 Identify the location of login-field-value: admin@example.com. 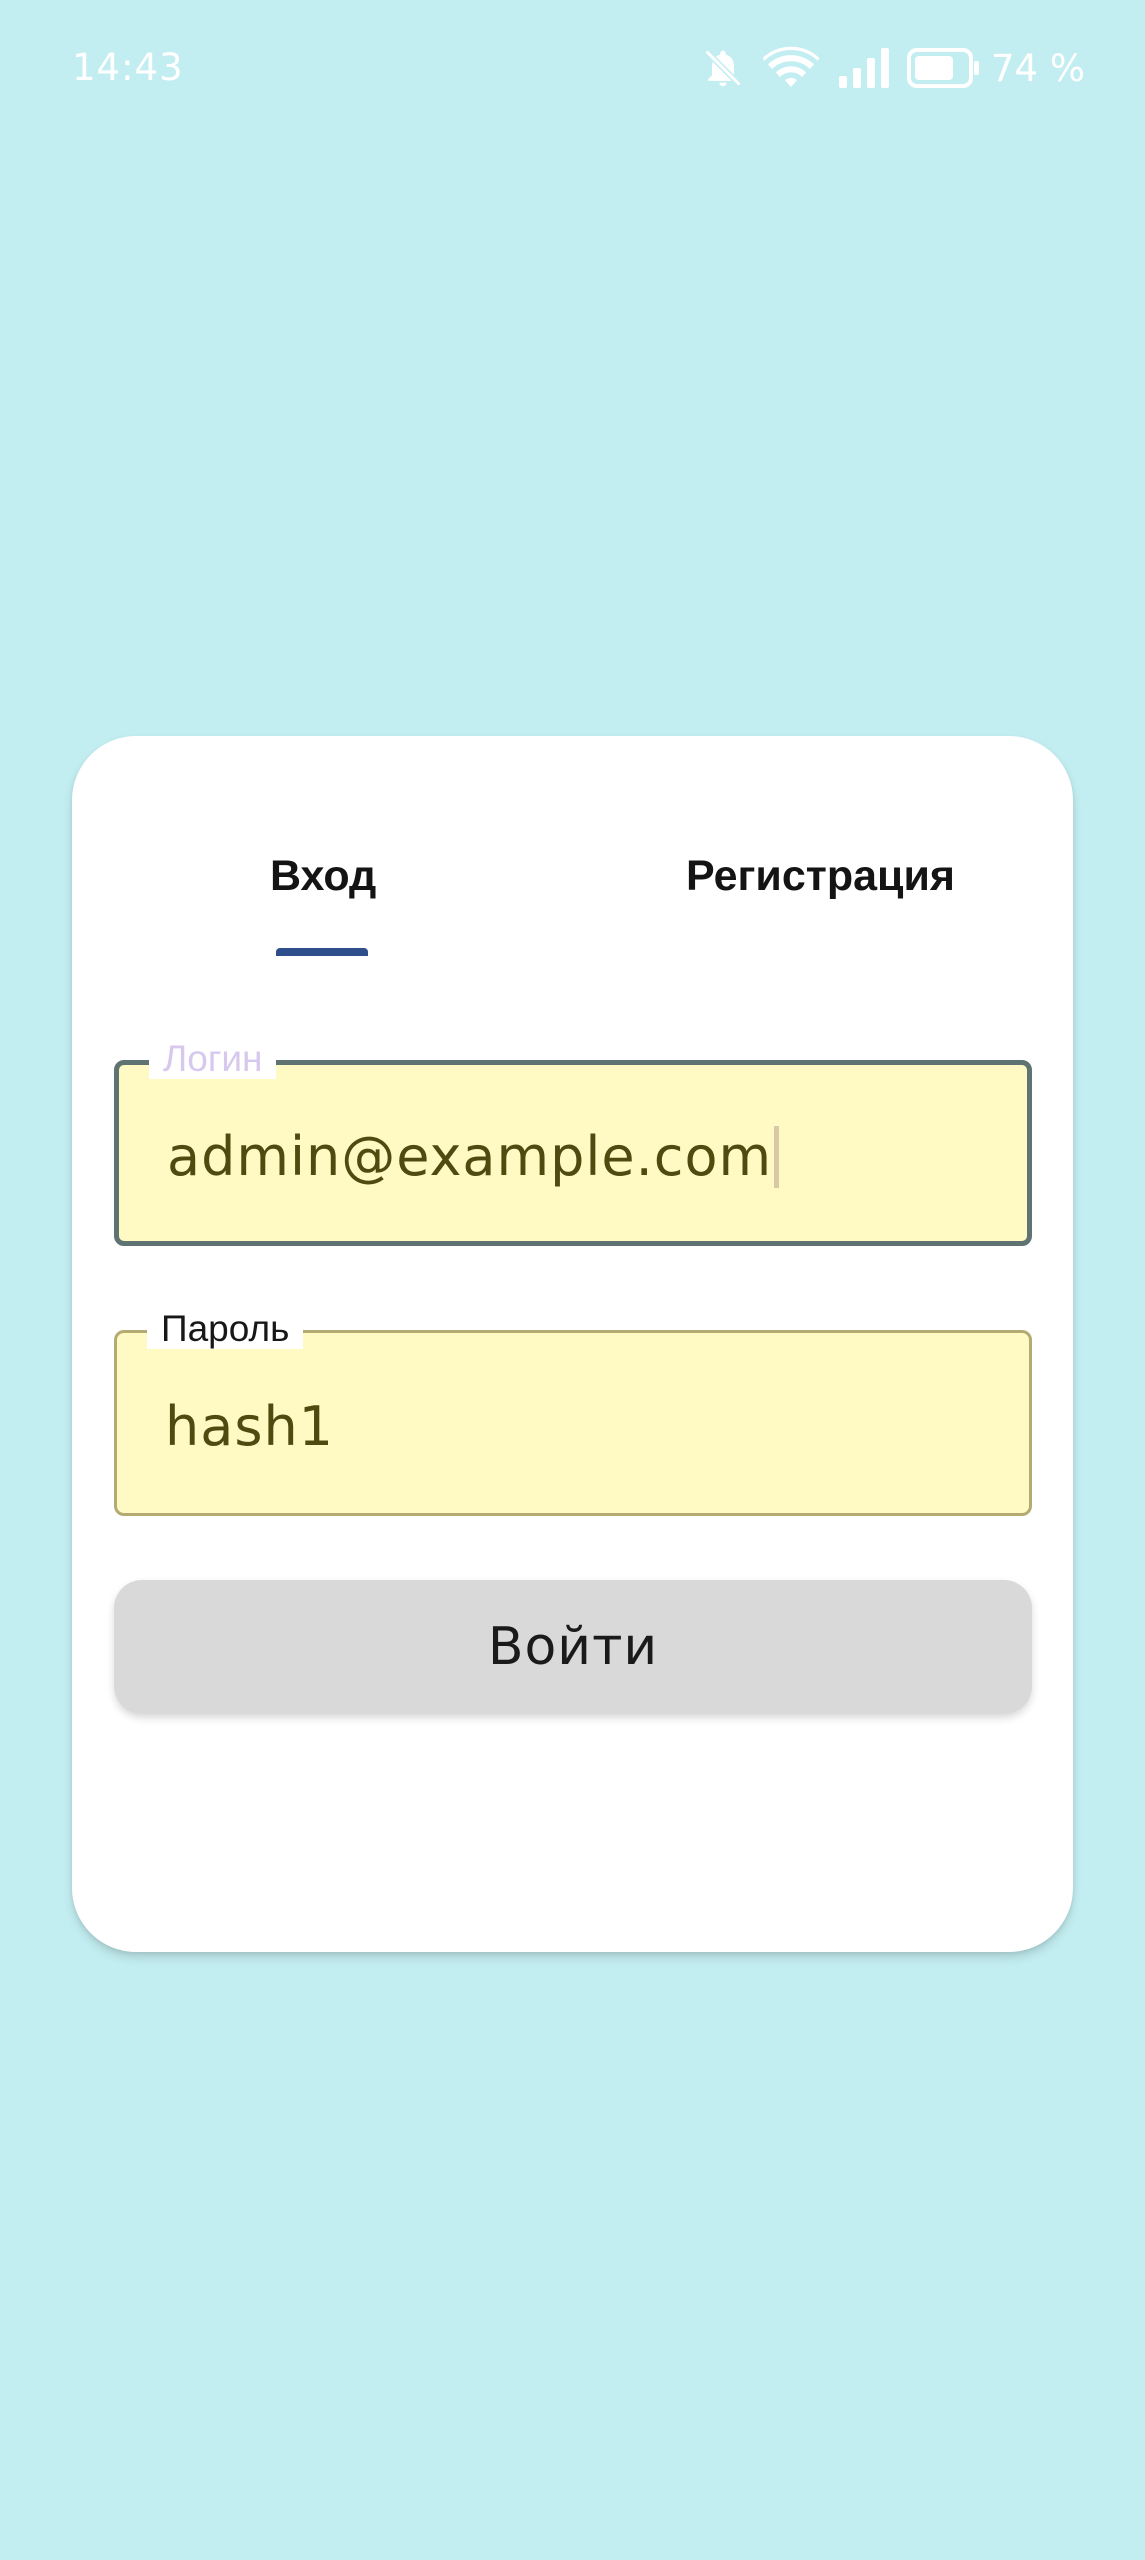
(470, 1156).